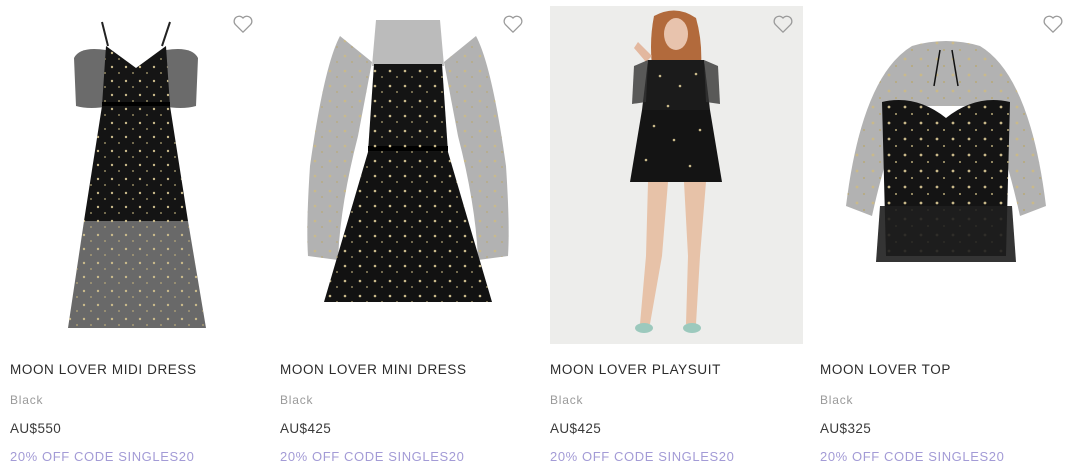  I want to click on product-name: MOON LOVER PLAYSUIT, so click(635, 369).